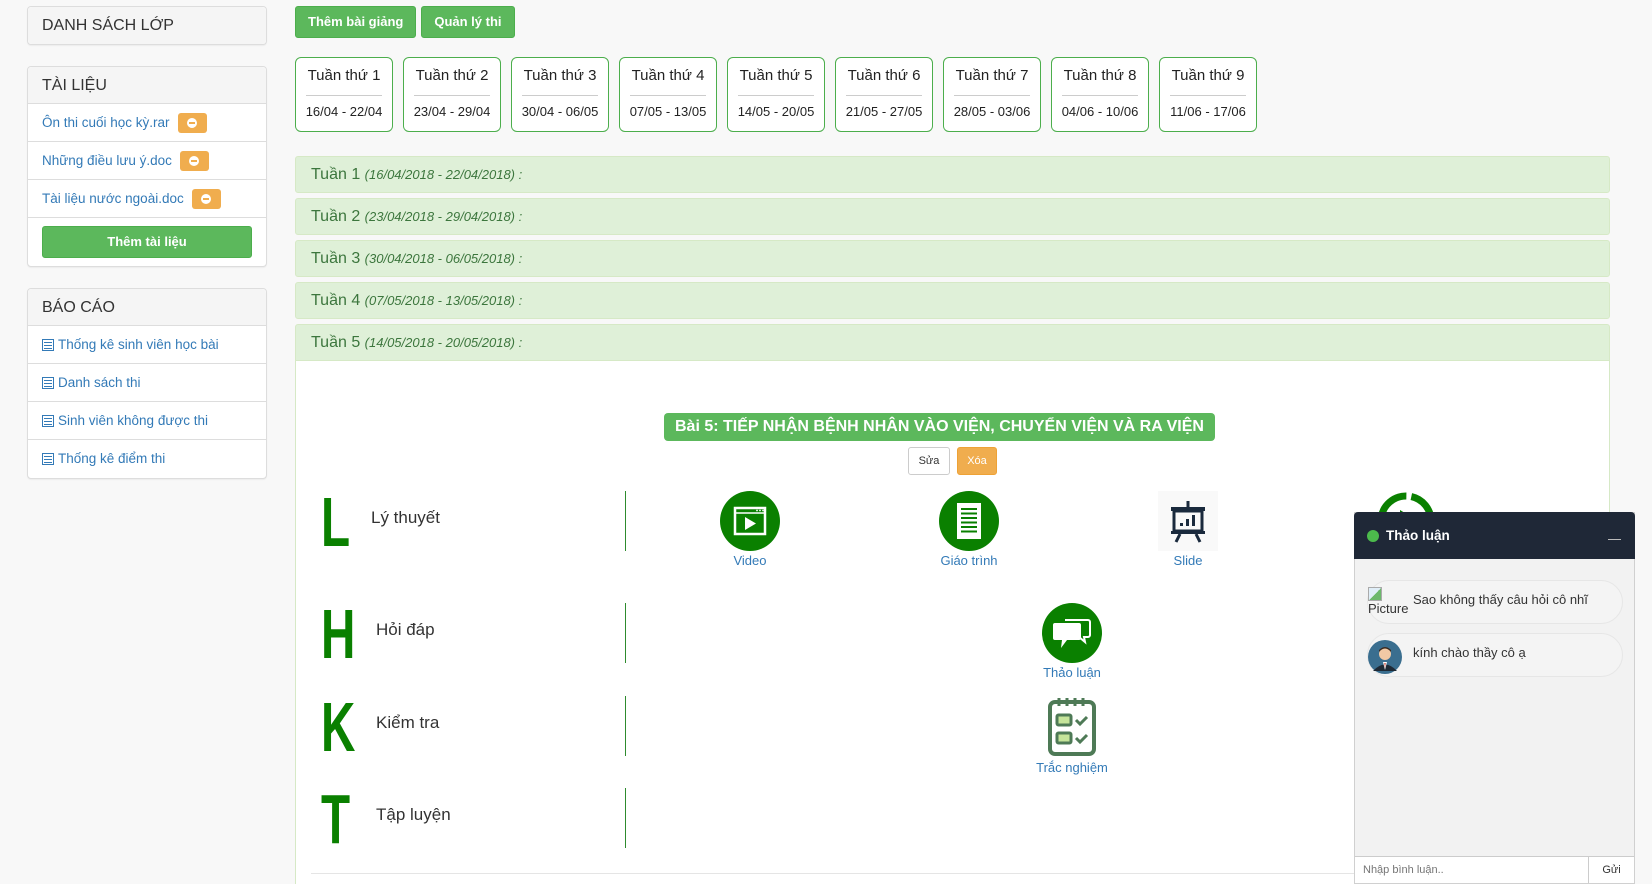 This screenshot has width=1652, height=884. Describe the element at coordinates (1188, 560) in the screenshot. I see `resource-label: Slide` at that location.